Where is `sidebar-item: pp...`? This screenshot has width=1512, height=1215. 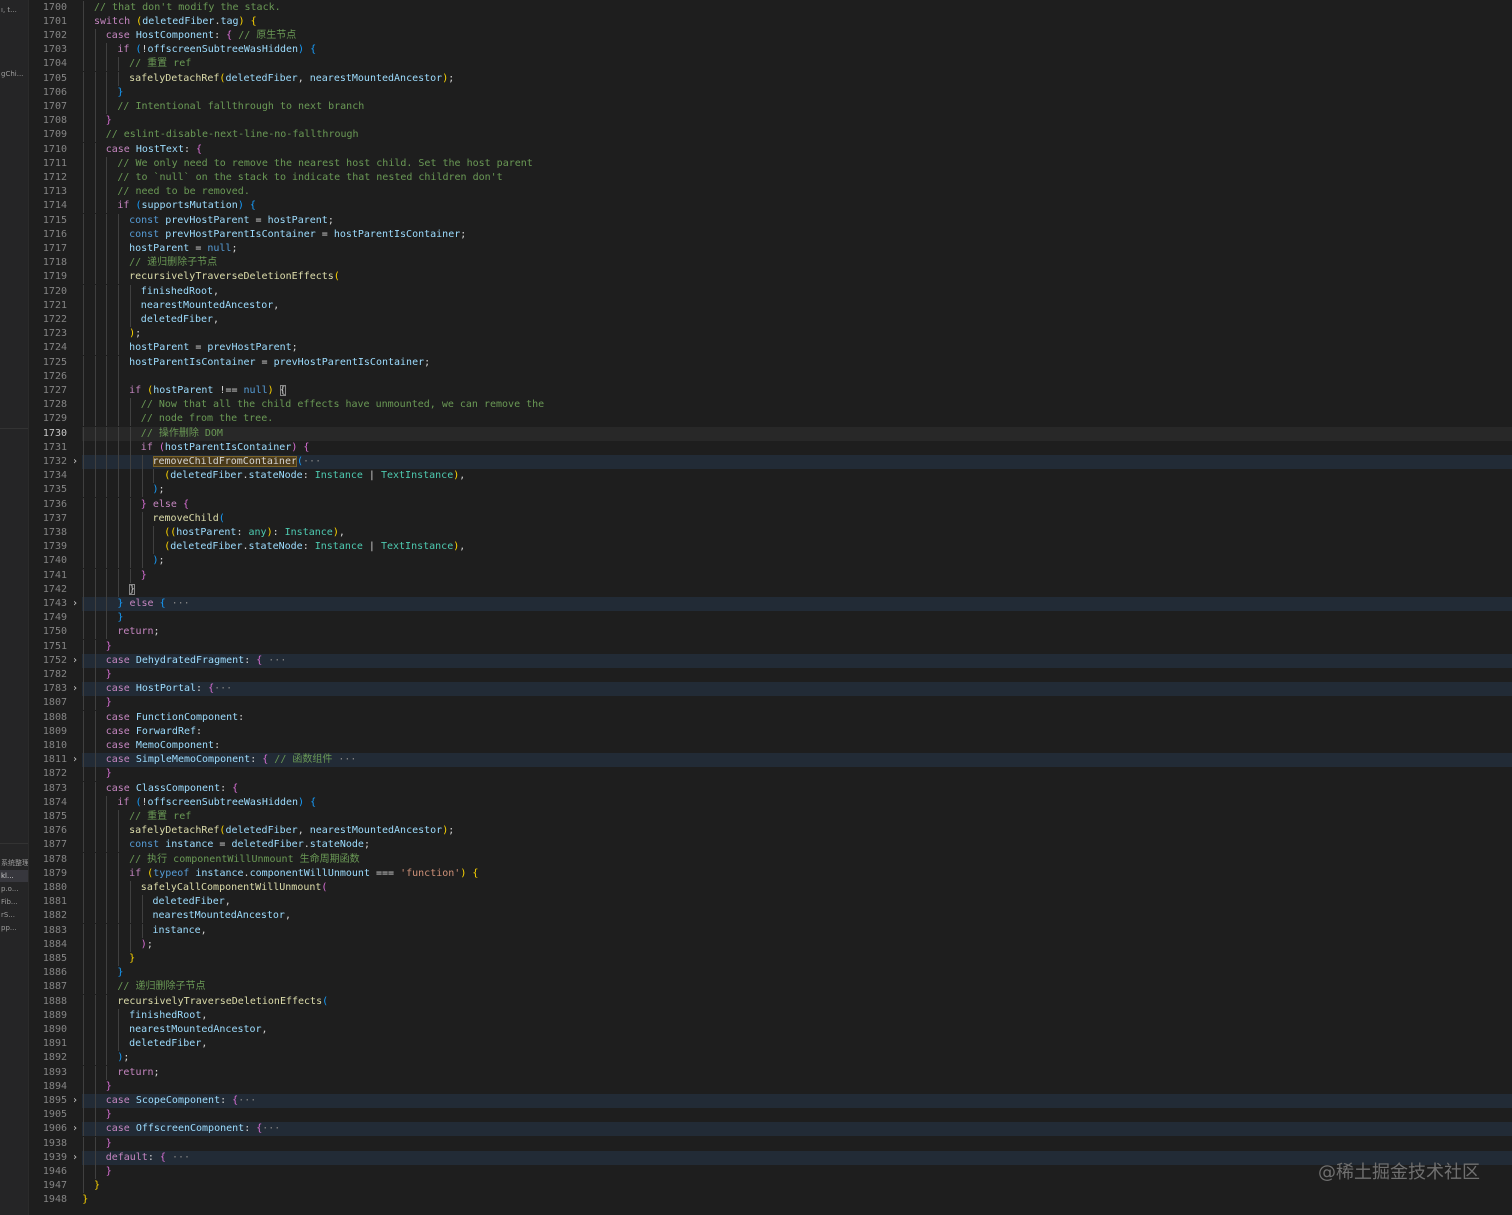
sidebar-item: pp... is located at coordinates (14, 928).